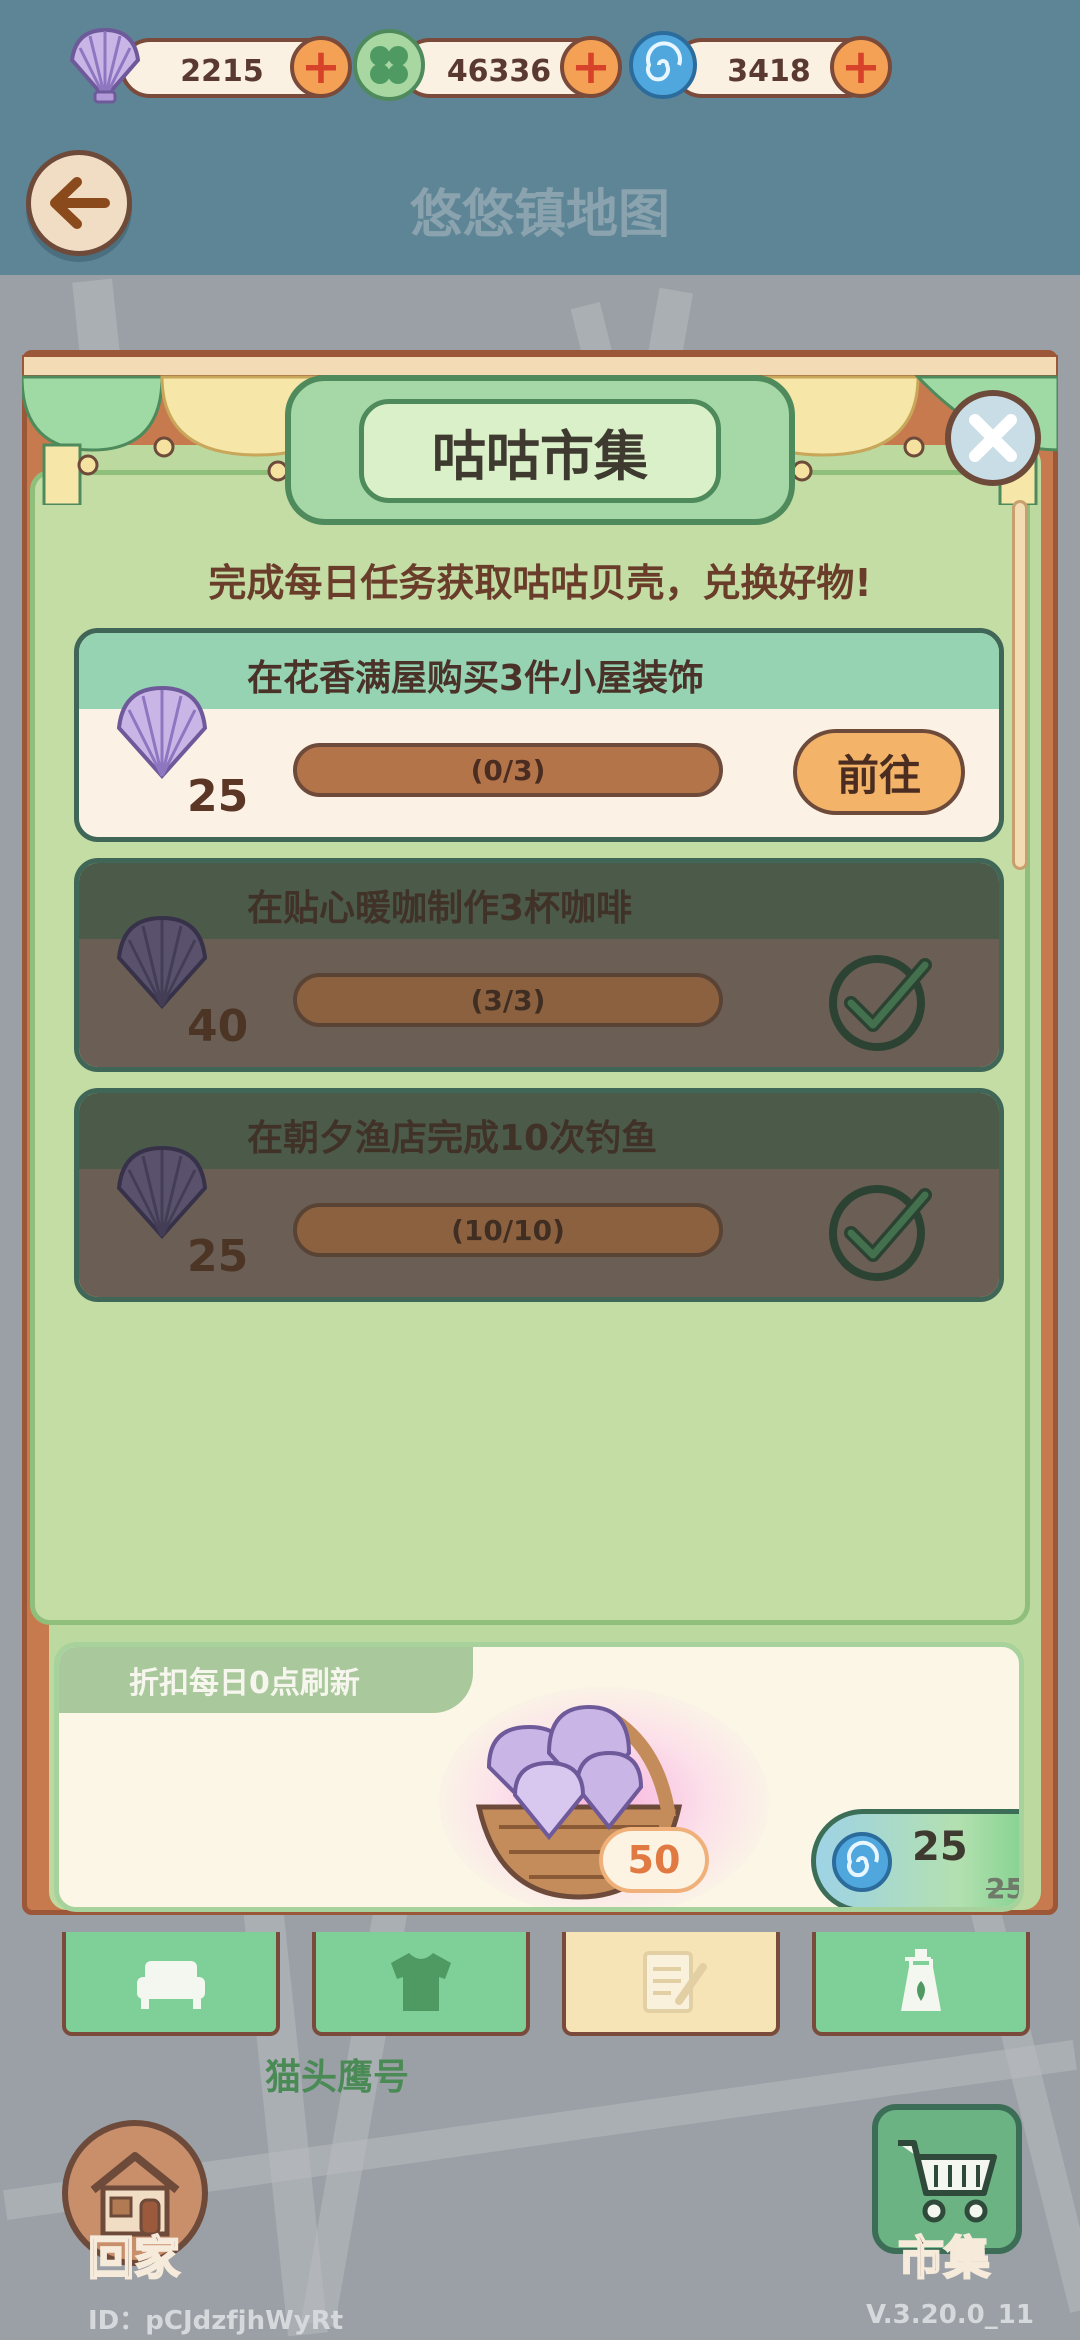 This screenshot has height=2340, width=1080. I want to click on discount-refresh-tag: 折扣每日0点刷新, so click(266, 1680).